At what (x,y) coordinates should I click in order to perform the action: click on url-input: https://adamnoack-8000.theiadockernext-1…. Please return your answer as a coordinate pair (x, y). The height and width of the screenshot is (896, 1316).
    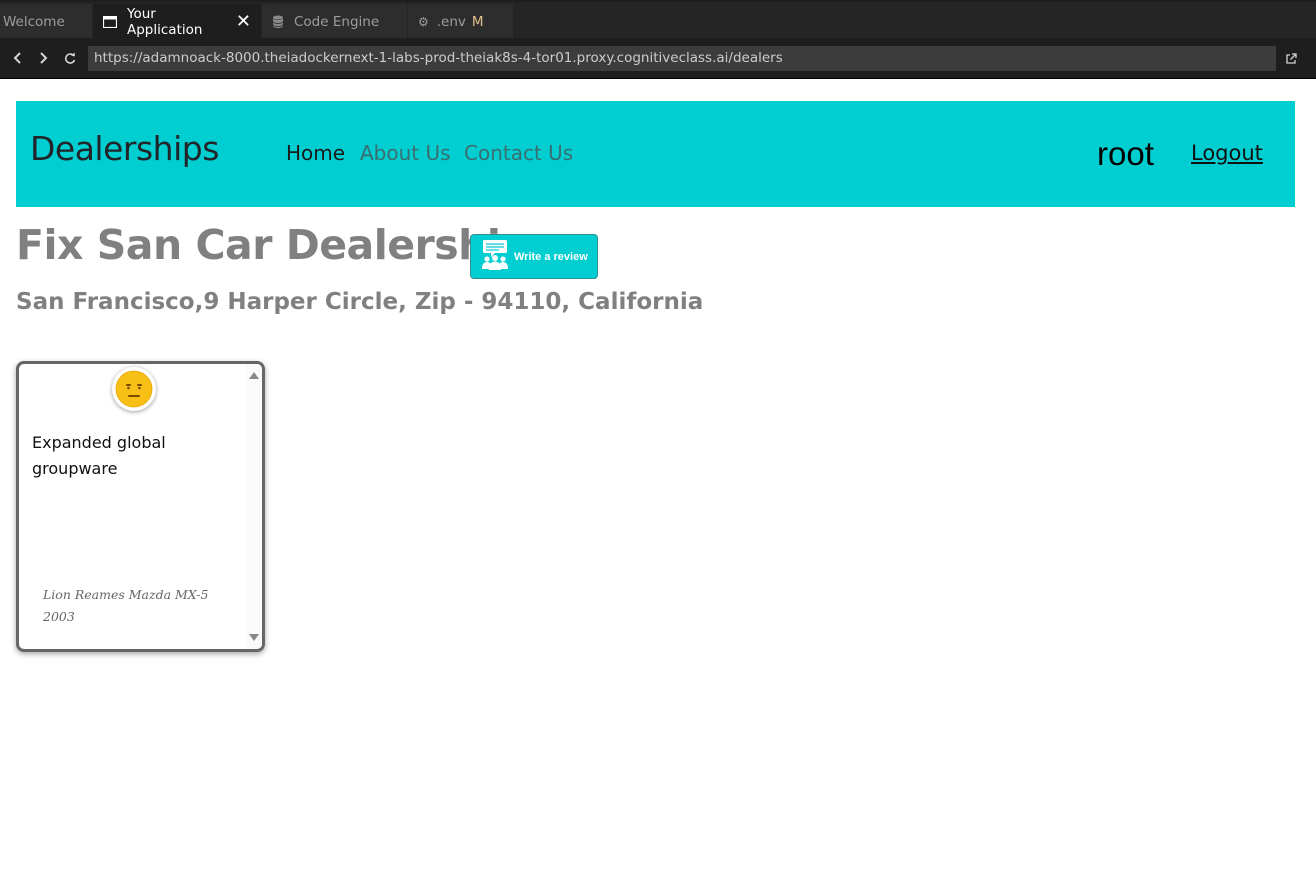
    Looking at the image, I should click on (682, 58).